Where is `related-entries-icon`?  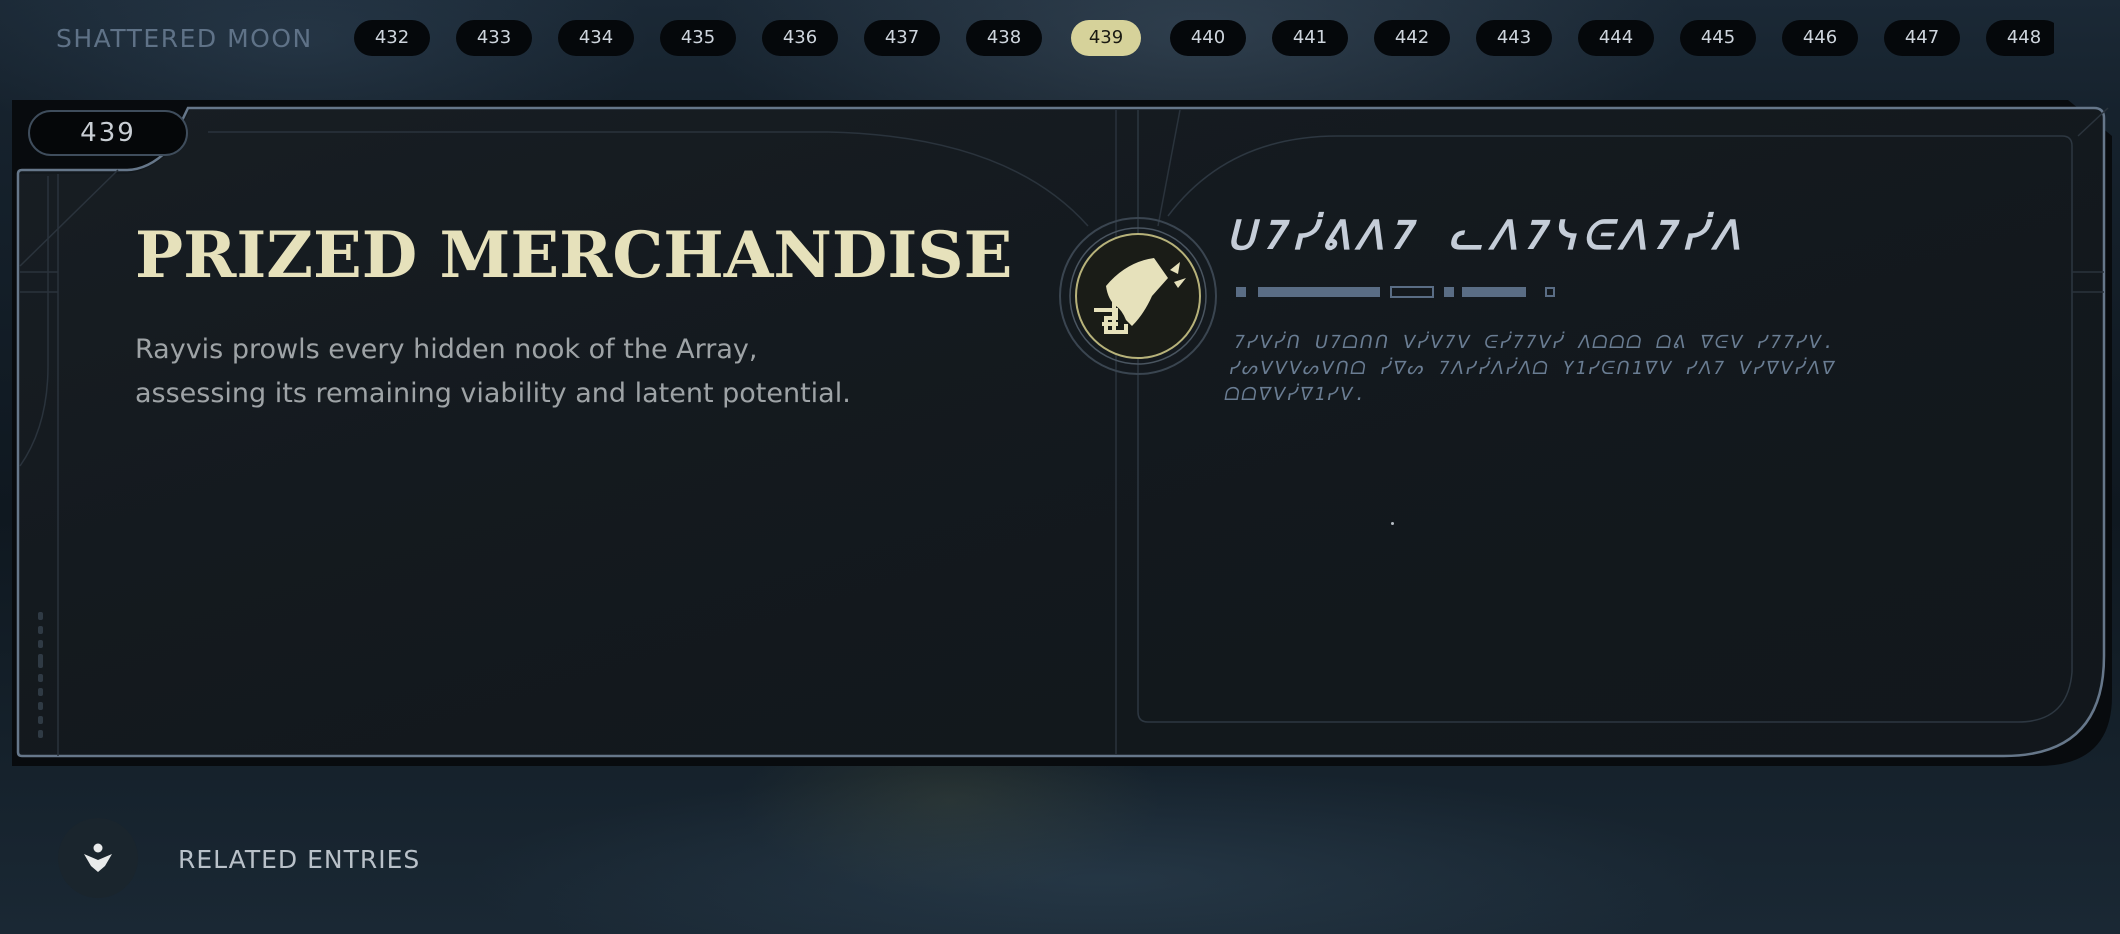 related-entries-icon is located at coordinates (98, 857).